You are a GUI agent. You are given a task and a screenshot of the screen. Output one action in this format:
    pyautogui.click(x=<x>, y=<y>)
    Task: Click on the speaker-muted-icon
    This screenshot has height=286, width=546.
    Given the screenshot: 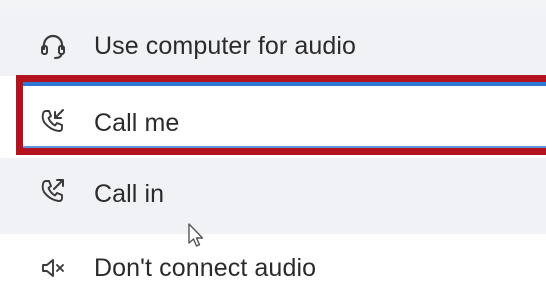 What is the action you would take?
    pyautogui.click(x=53, y=268)
    